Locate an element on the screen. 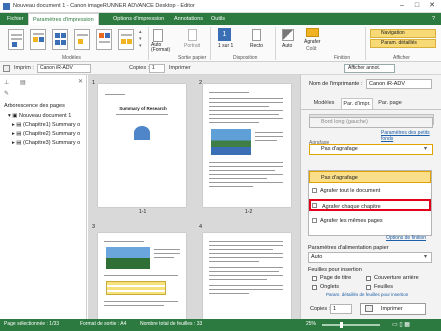 The image size is (441, 331). tree-item-chapter: ▸ ▤ (Chapitre1) Summary o is located at coordinates (46, 125).